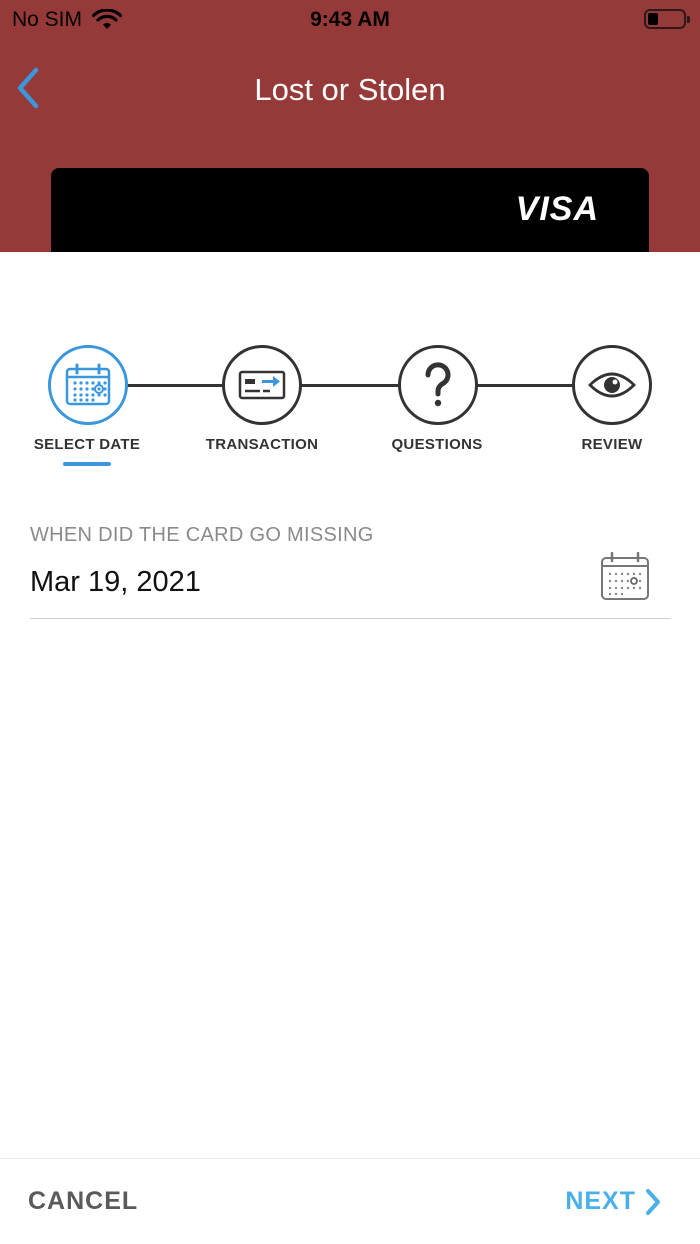  What do you see at coordinates (87, 444) in the screenshot?
I see `step-label-select-date: SELECT DATE` at bounding box center [87, 444].